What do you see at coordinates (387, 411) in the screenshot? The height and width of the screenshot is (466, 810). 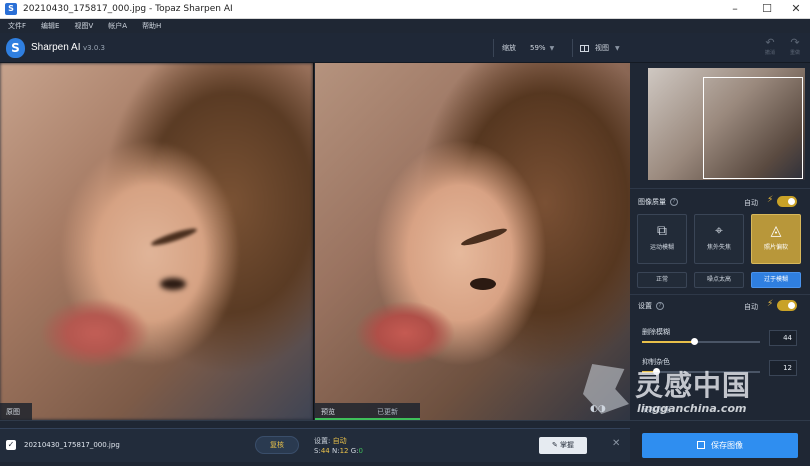 I see `preview-status: 已更新` at bounding box center [387, 411].